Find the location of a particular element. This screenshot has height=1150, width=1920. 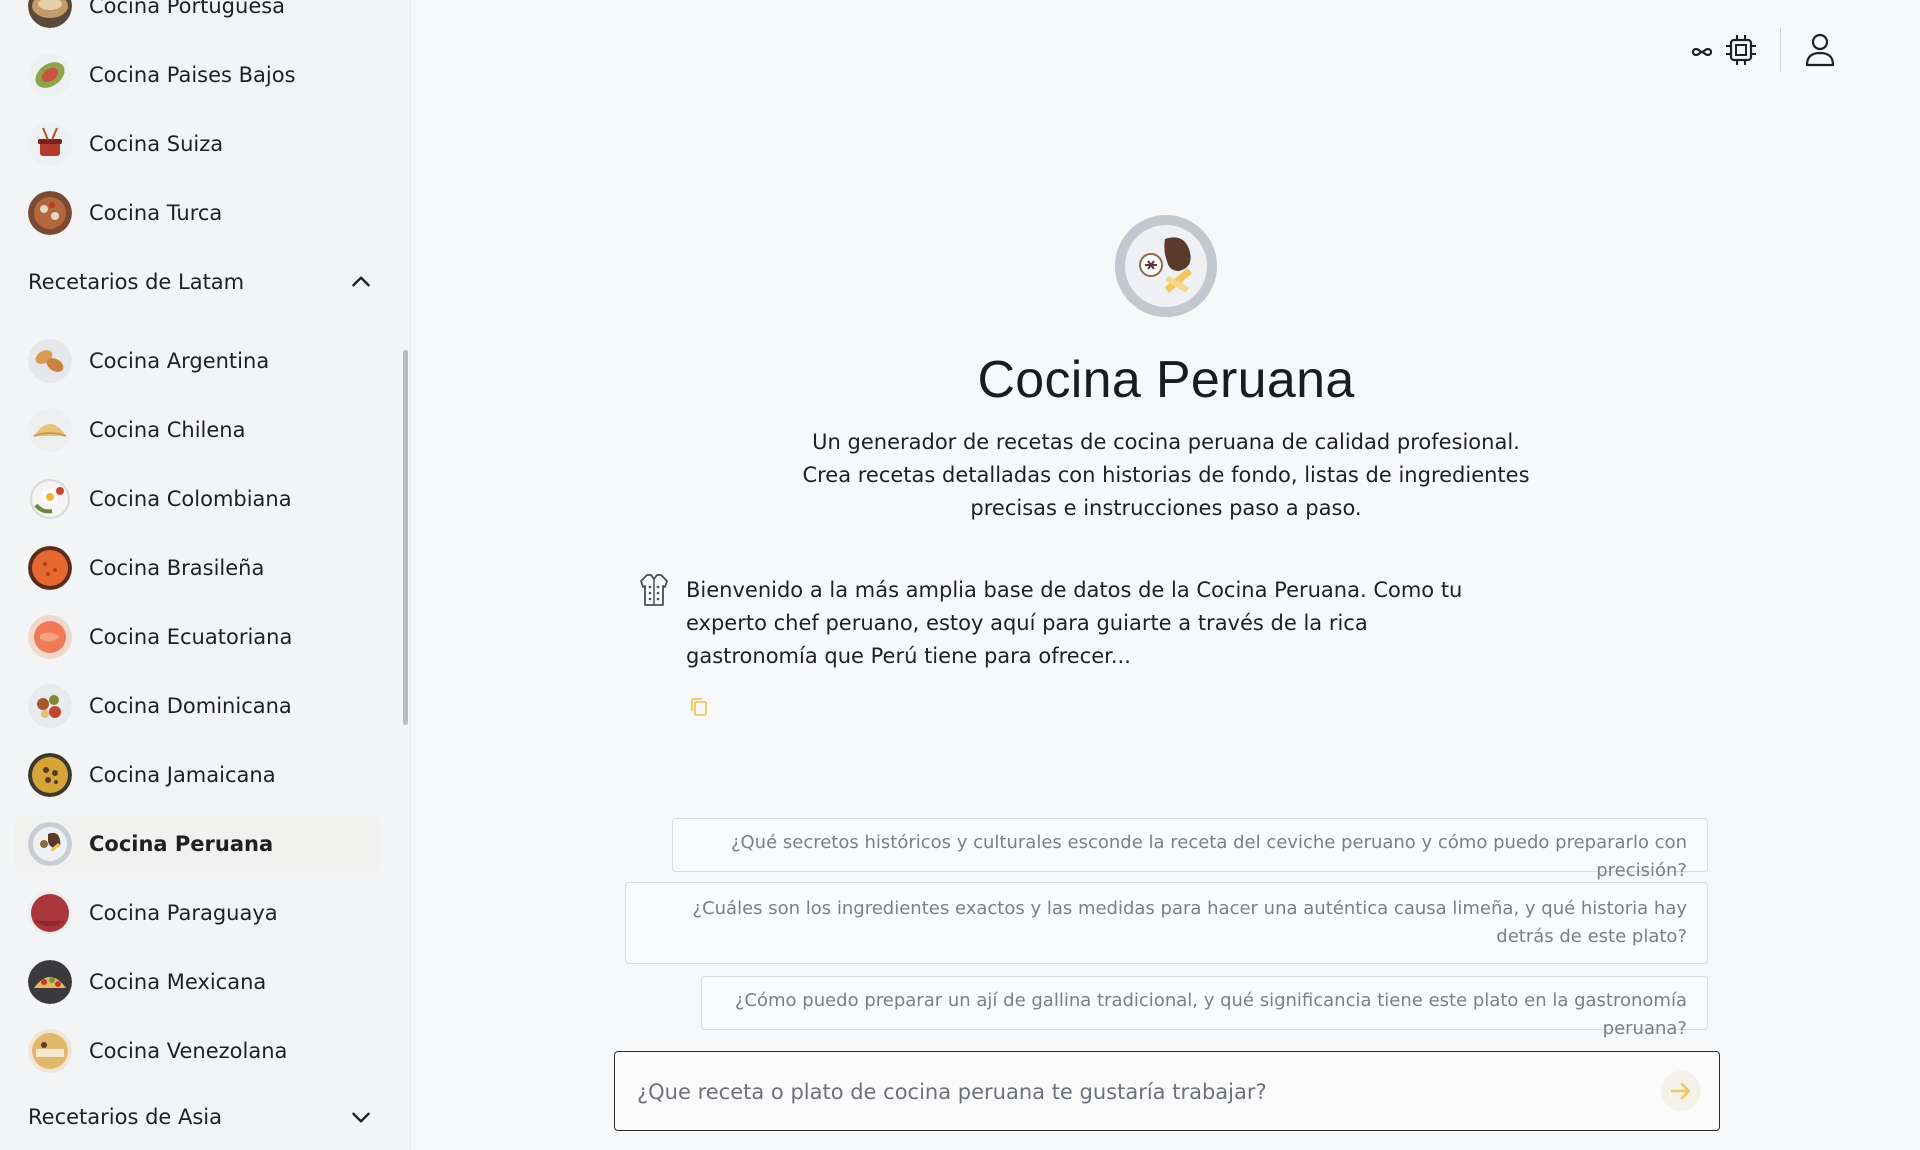

mexican-tacos-icon is located at coordinates (50, 982).